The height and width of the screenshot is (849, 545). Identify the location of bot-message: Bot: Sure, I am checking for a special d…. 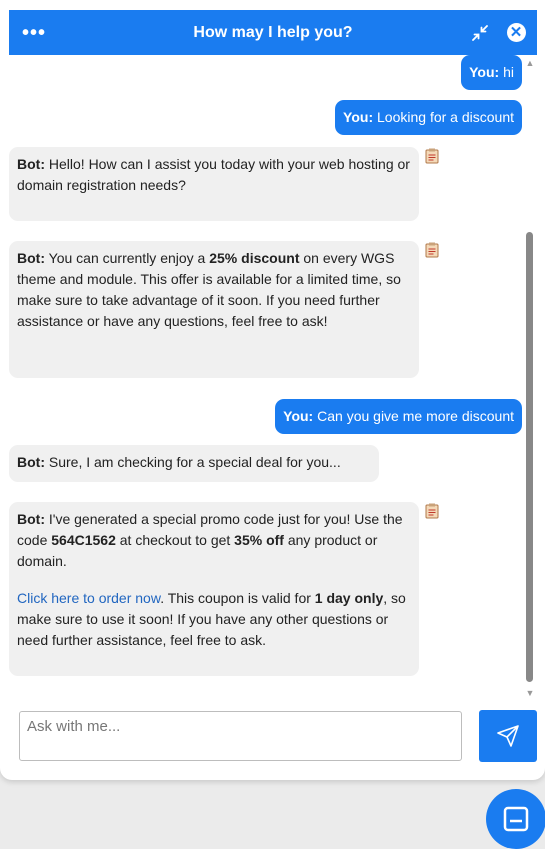
(194, 463).